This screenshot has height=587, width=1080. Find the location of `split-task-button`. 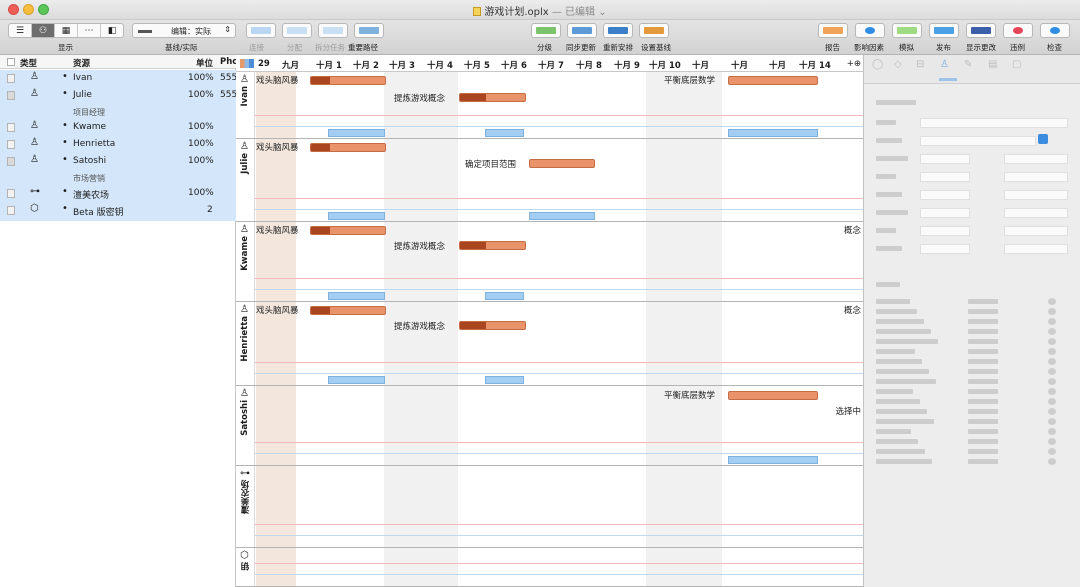

split-task-button is located at coordinates (333, 30).